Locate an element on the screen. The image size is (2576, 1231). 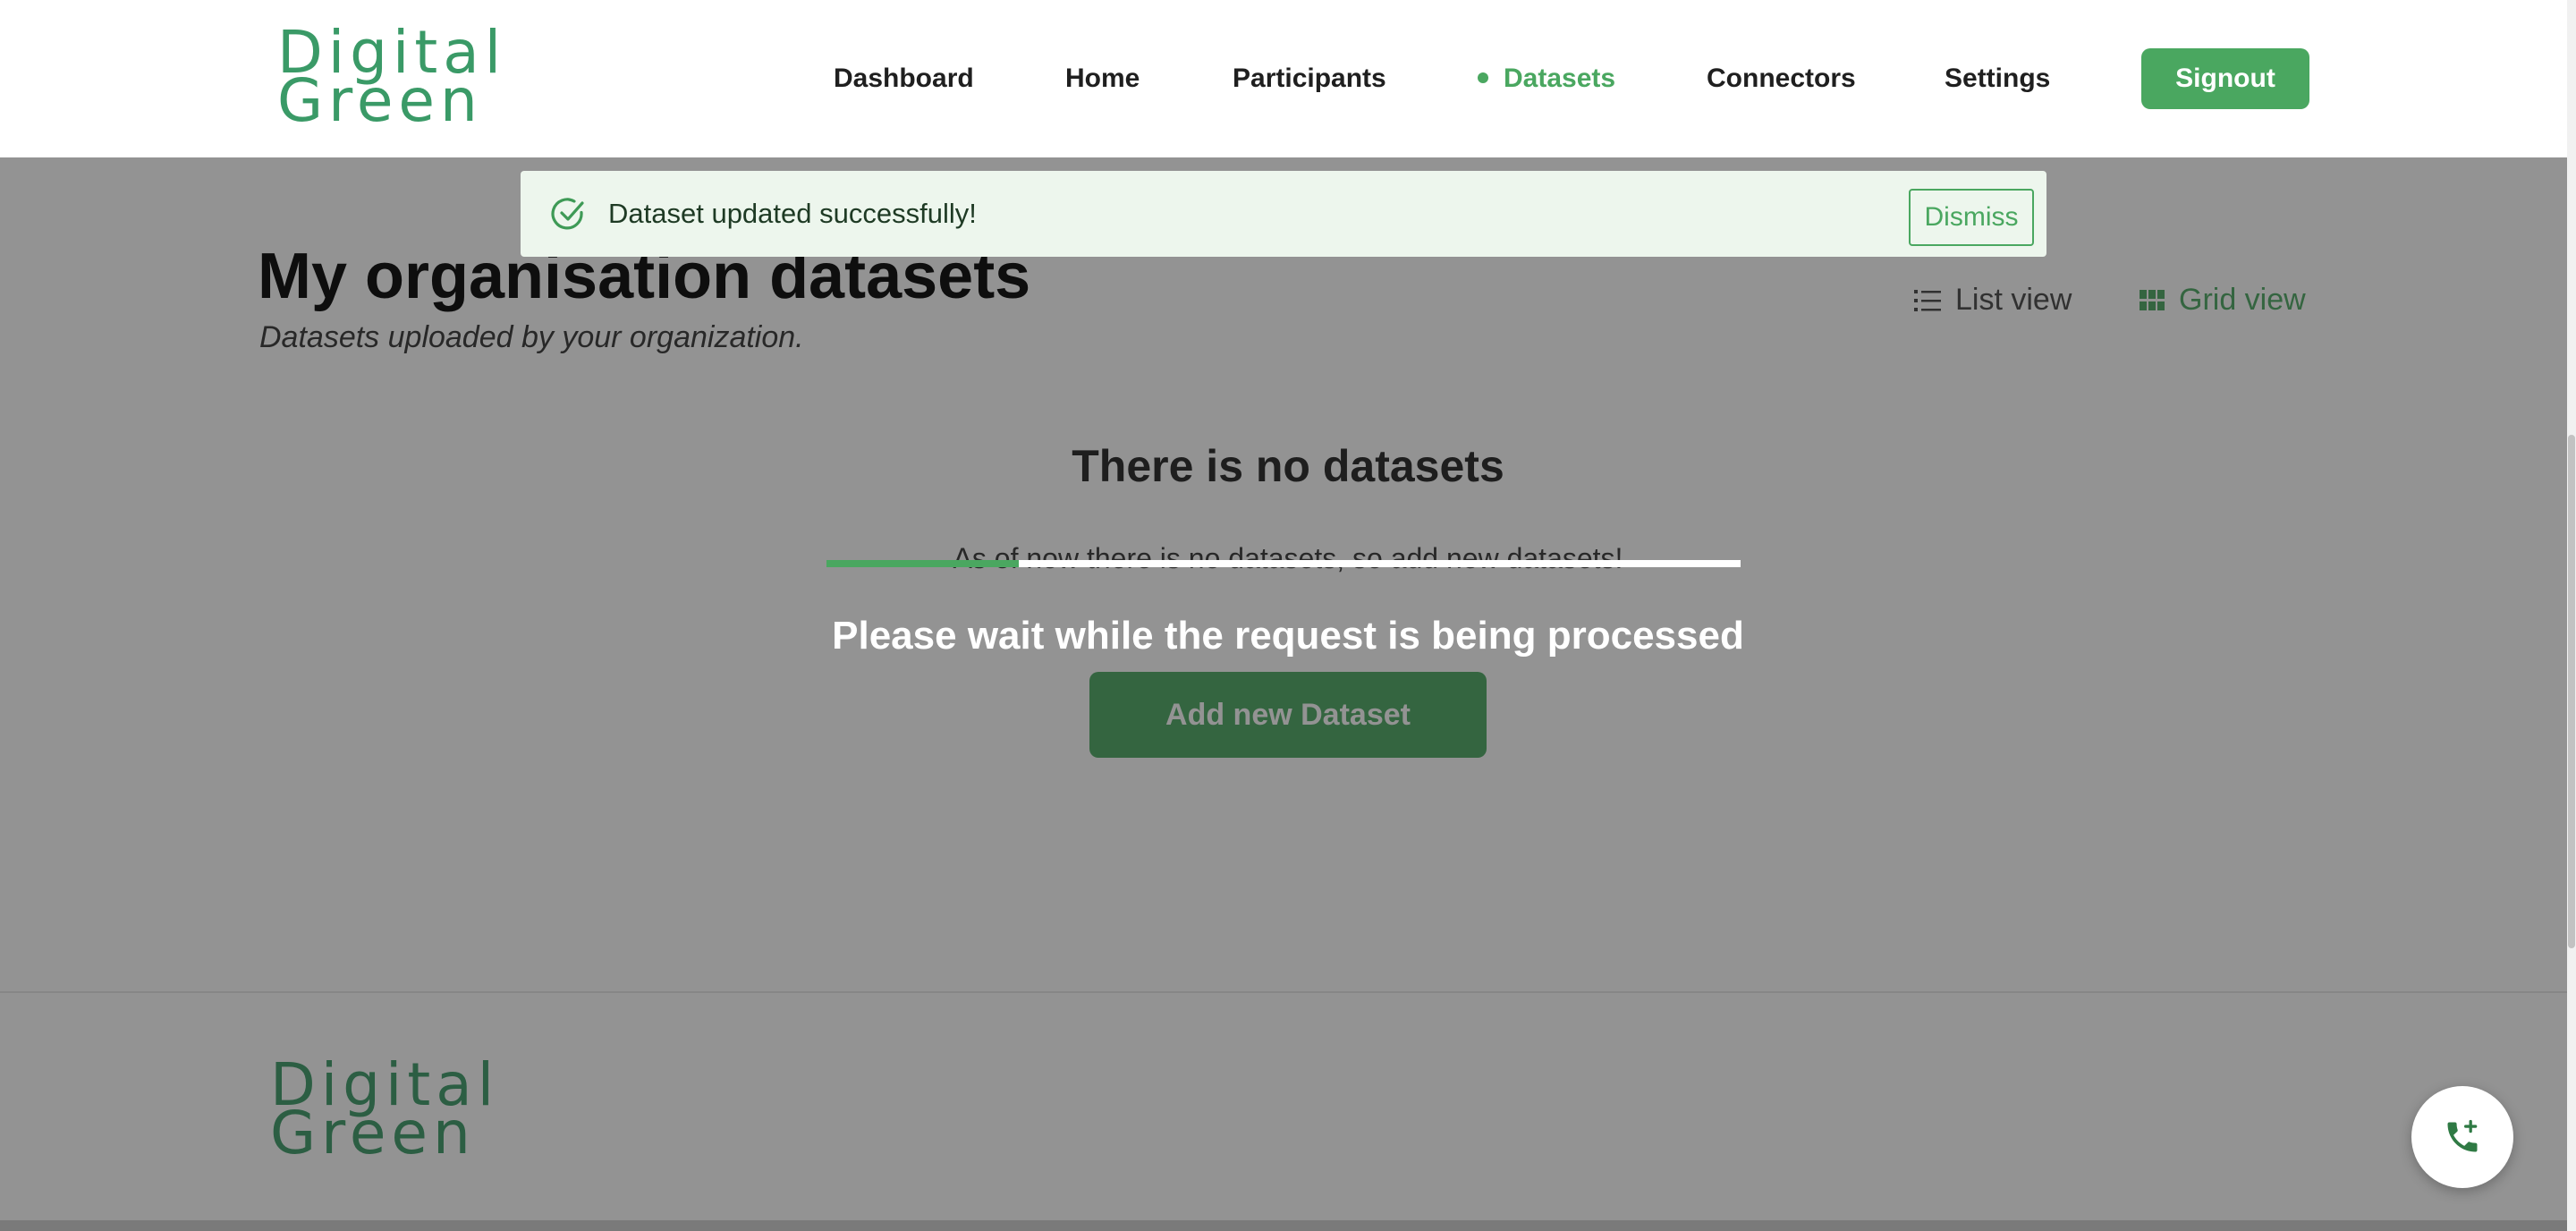
nav-item-settings: Settings is located at coordinates (1997, 79).